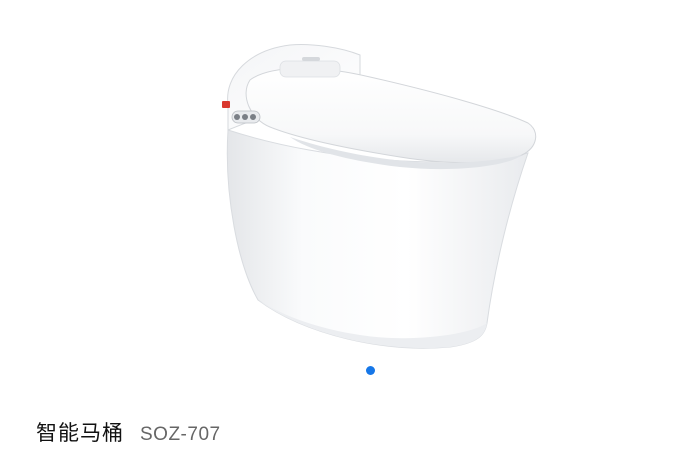  I want to click on product-name: 智能马桶, so click(80, 433).